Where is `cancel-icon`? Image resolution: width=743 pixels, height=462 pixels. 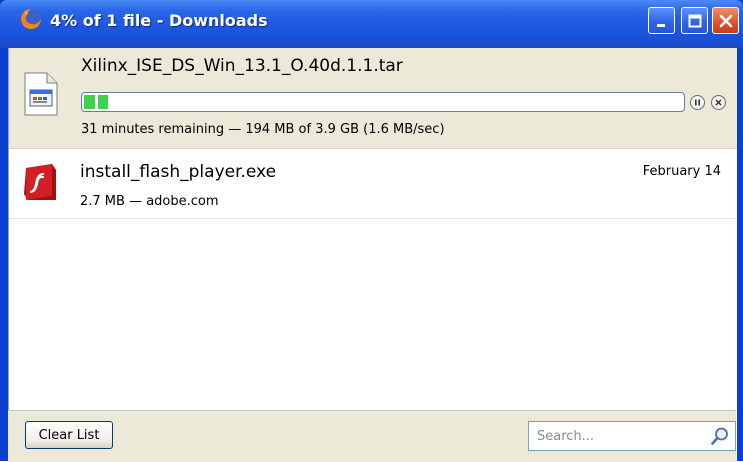
cancel-icon is located at coordinates (718, 102).